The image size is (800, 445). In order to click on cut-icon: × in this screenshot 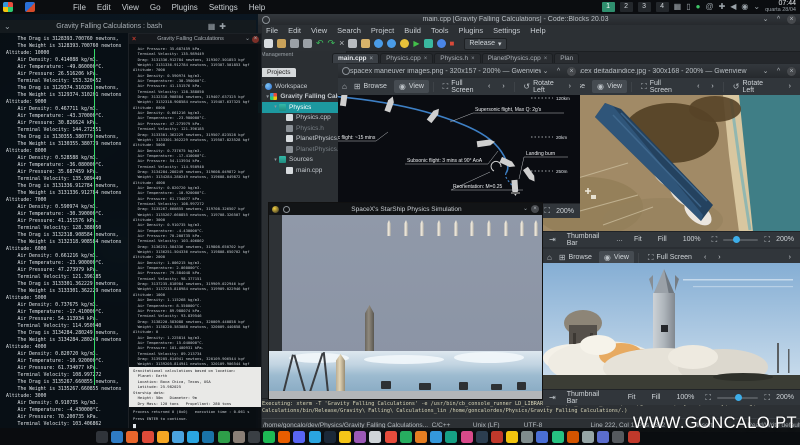, I will do `click(341, 43)`.